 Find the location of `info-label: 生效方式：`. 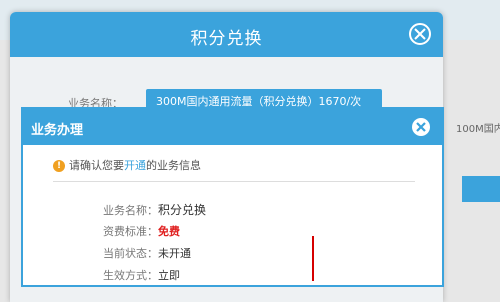

info-label: 生效方式： is located at coordinates (130, 275).